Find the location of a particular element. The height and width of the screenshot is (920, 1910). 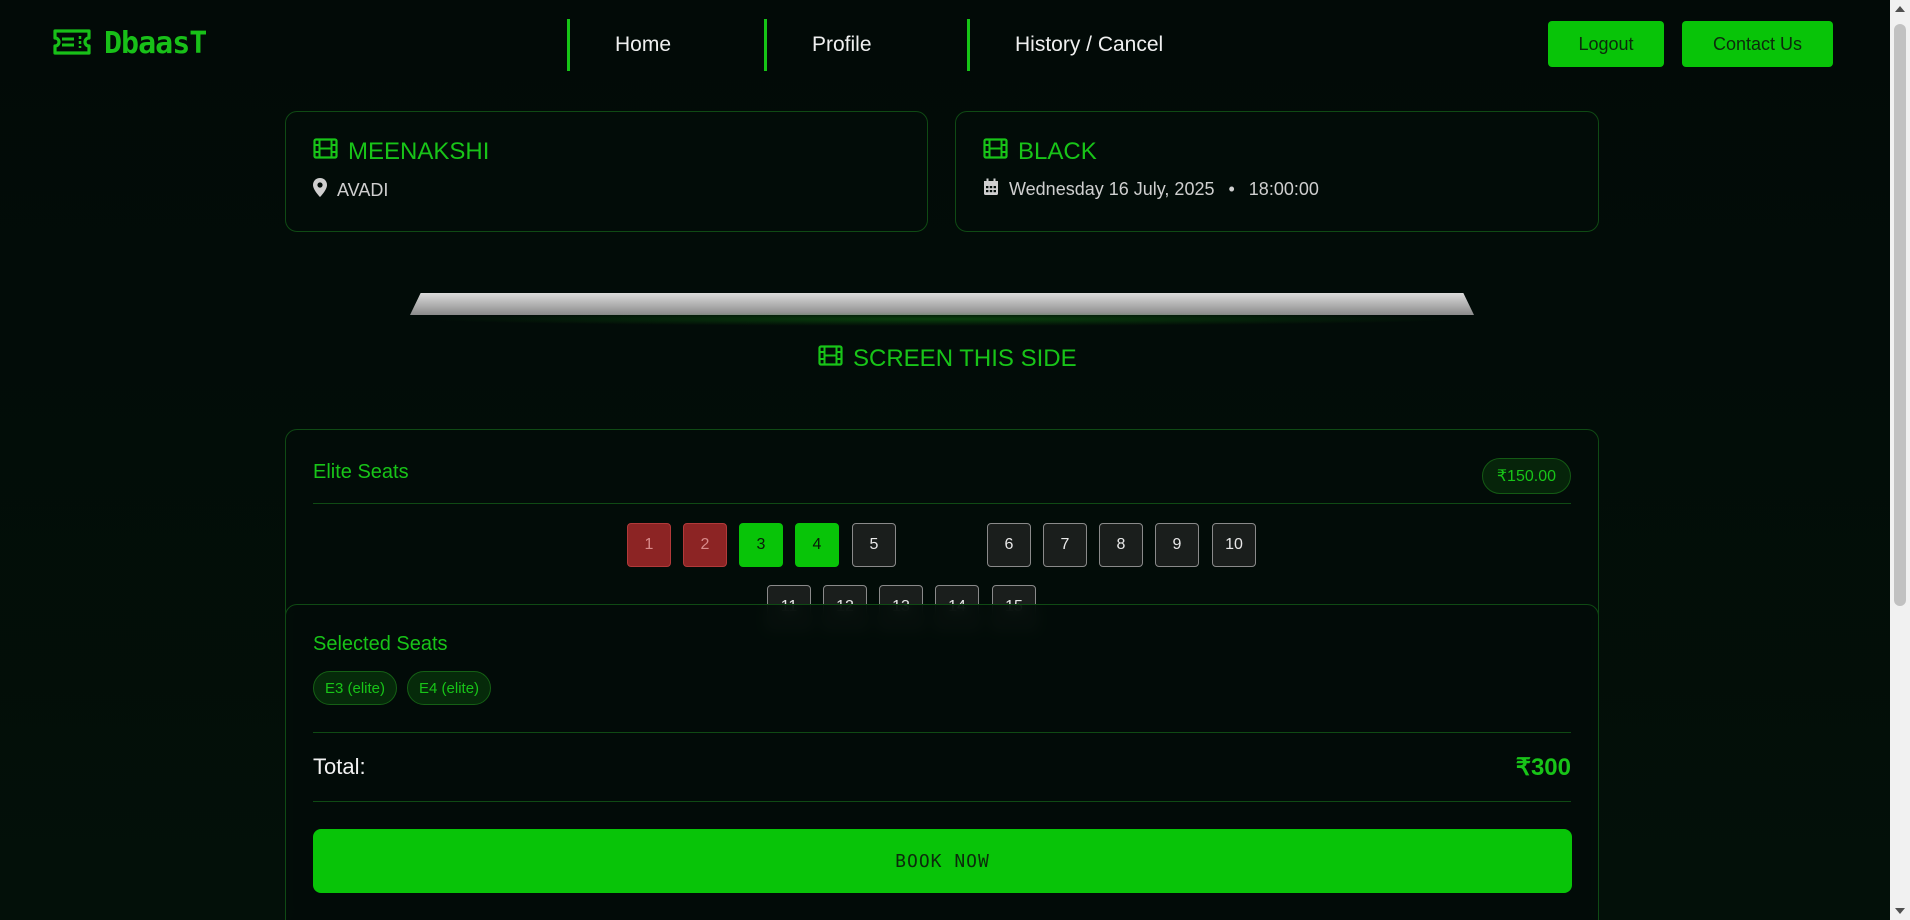

seat-7: 7 is located at coordinates (1065, 545).